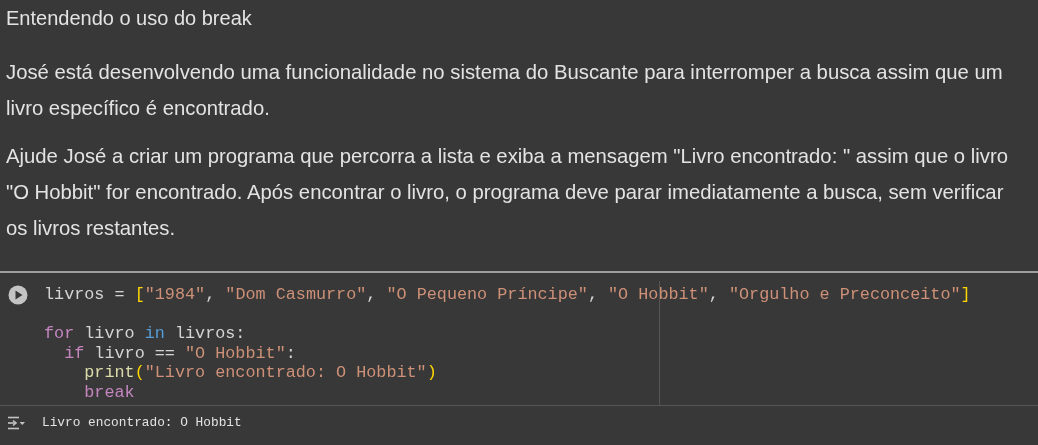 Image resolution: width=1038 pixels, height=445 pixels. I want to click on code-line: for livro in livros:, so click(145, 334).